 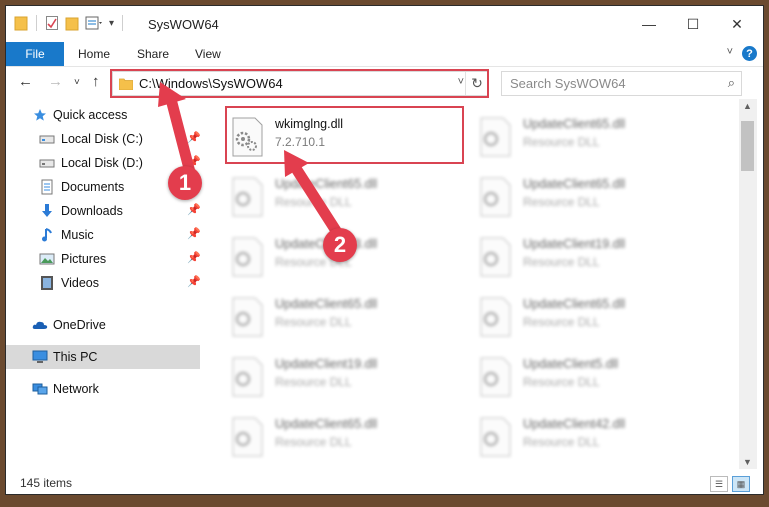 I want to click on annotation-arrows, so click(x=252, y=162).